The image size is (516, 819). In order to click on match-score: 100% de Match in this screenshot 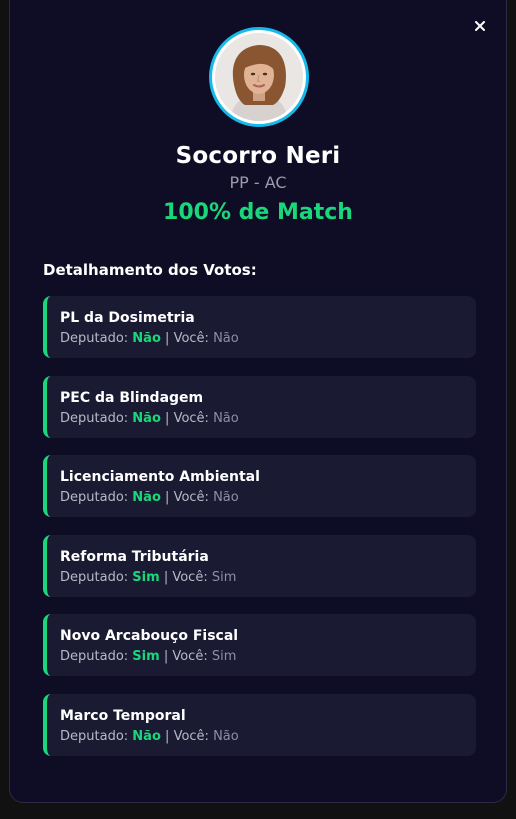, I will do `click(258, 212)`.